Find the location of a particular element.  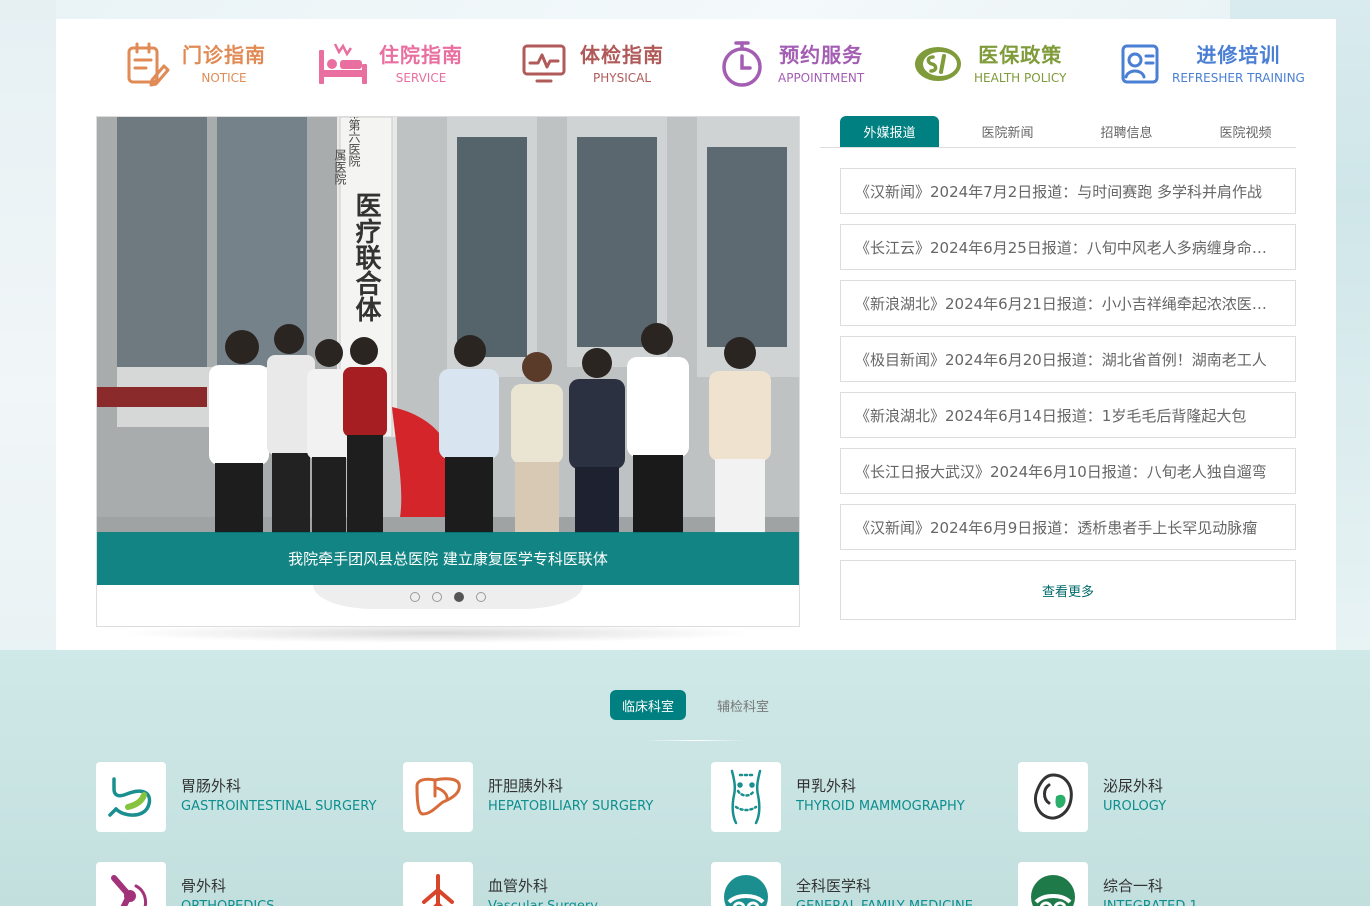

carousel-caption: 我院牵手团风县总医院 建立康复医学专科医联体 is located at coordinates (448, 559).